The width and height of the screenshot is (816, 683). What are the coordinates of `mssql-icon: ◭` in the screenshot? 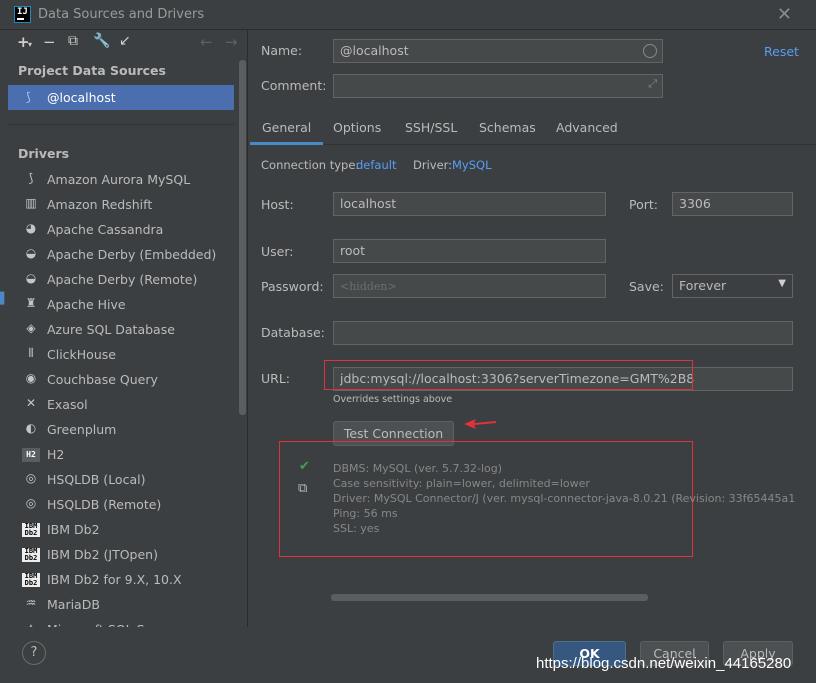 It's located at (31, 624).